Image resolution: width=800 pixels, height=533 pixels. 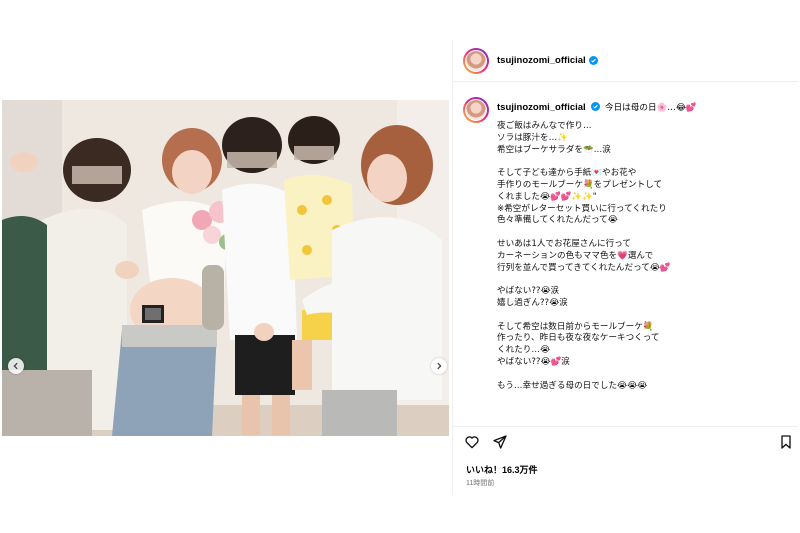 What do you see at coordinates (786, 442) in the screenshot?
I see `bookmark-icon` at bounding box center [786, 442].